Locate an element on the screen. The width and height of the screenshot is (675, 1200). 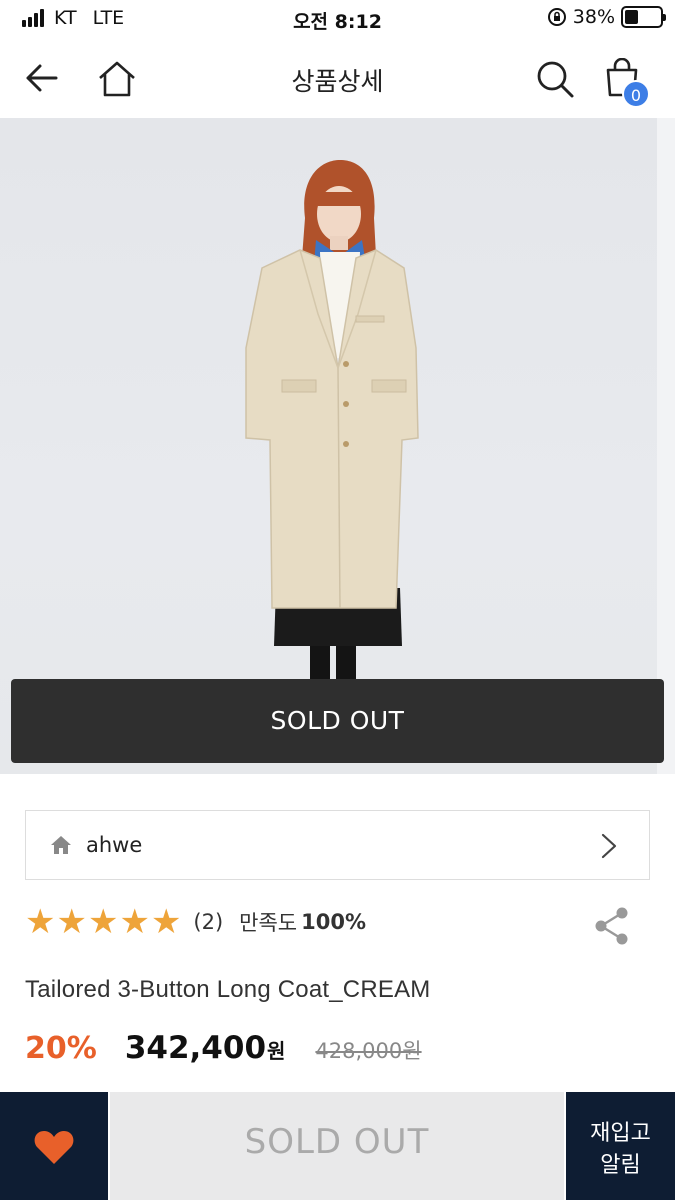
brand-link: ahwe is located at coordinates (337, 845).